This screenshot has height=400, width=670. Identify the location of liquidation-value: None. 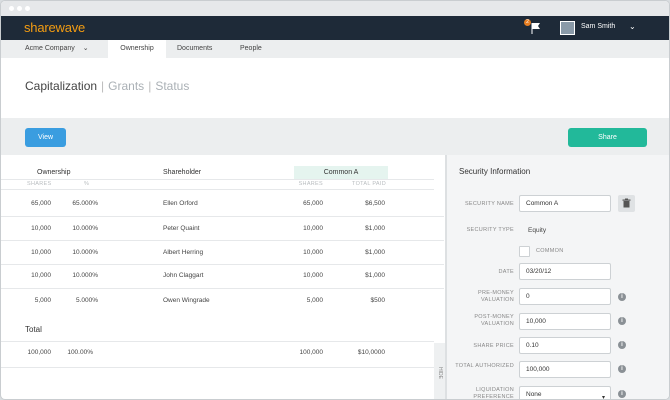
(534, 394).